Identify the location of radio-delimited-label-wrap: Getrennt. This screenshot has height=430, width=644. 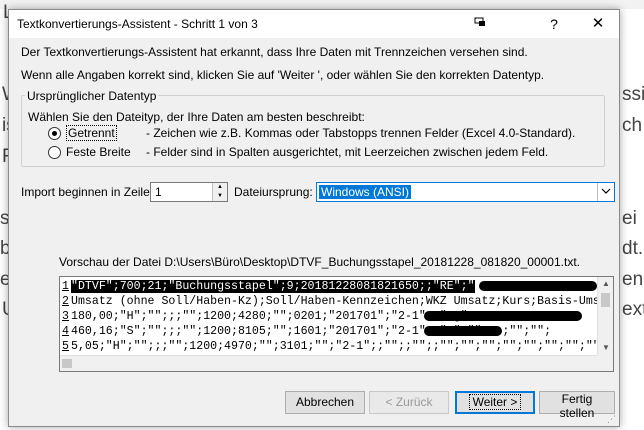
(91, 133).